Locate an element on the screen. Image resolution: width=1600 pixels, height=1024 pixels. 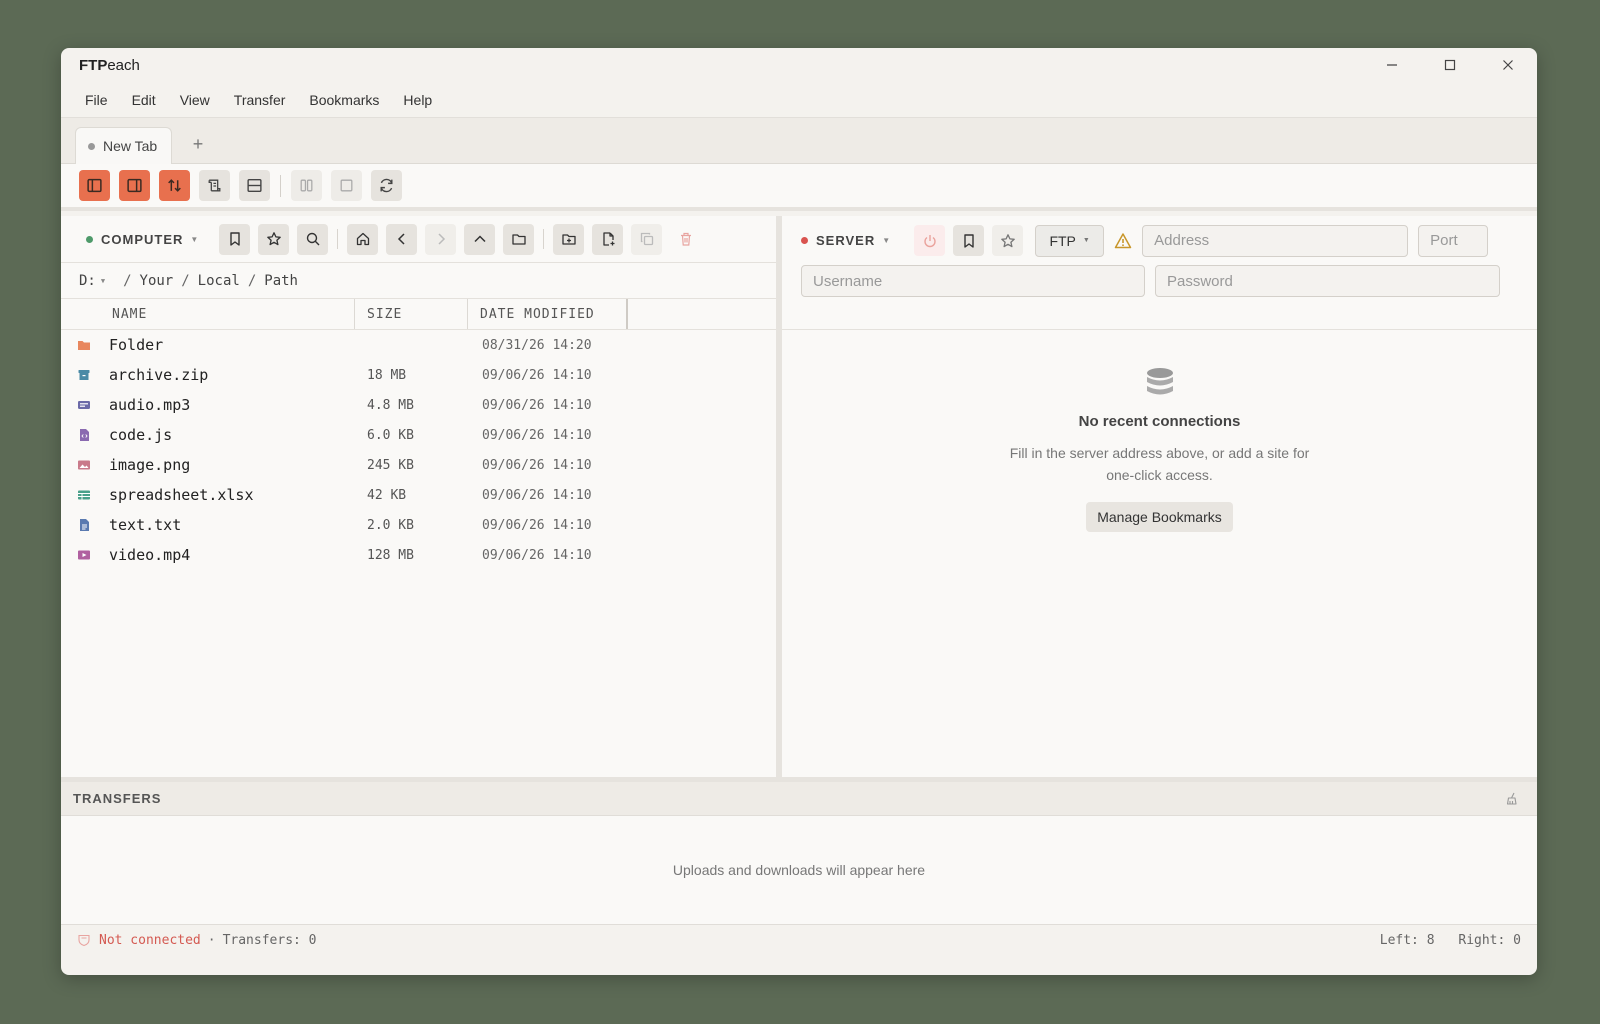
menu-file: File is located at coordinates (96, 100).